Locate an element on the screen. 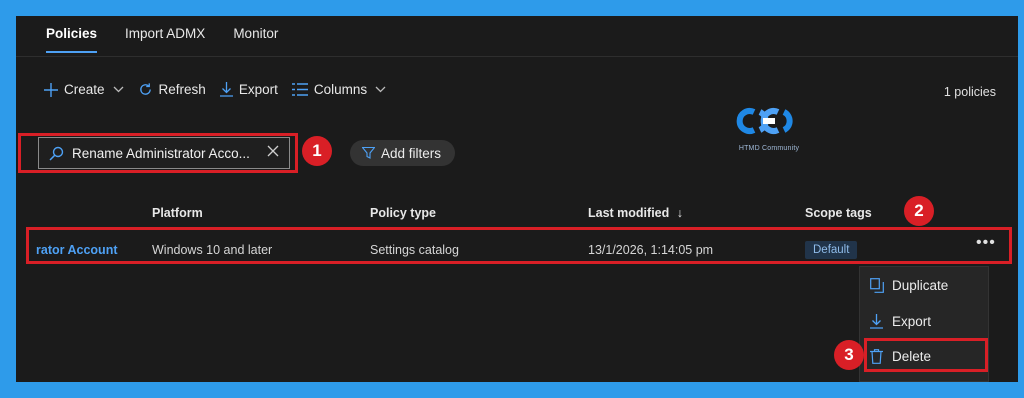  tab-import-admx: Import ADMX is located at coordinates (165, 39).